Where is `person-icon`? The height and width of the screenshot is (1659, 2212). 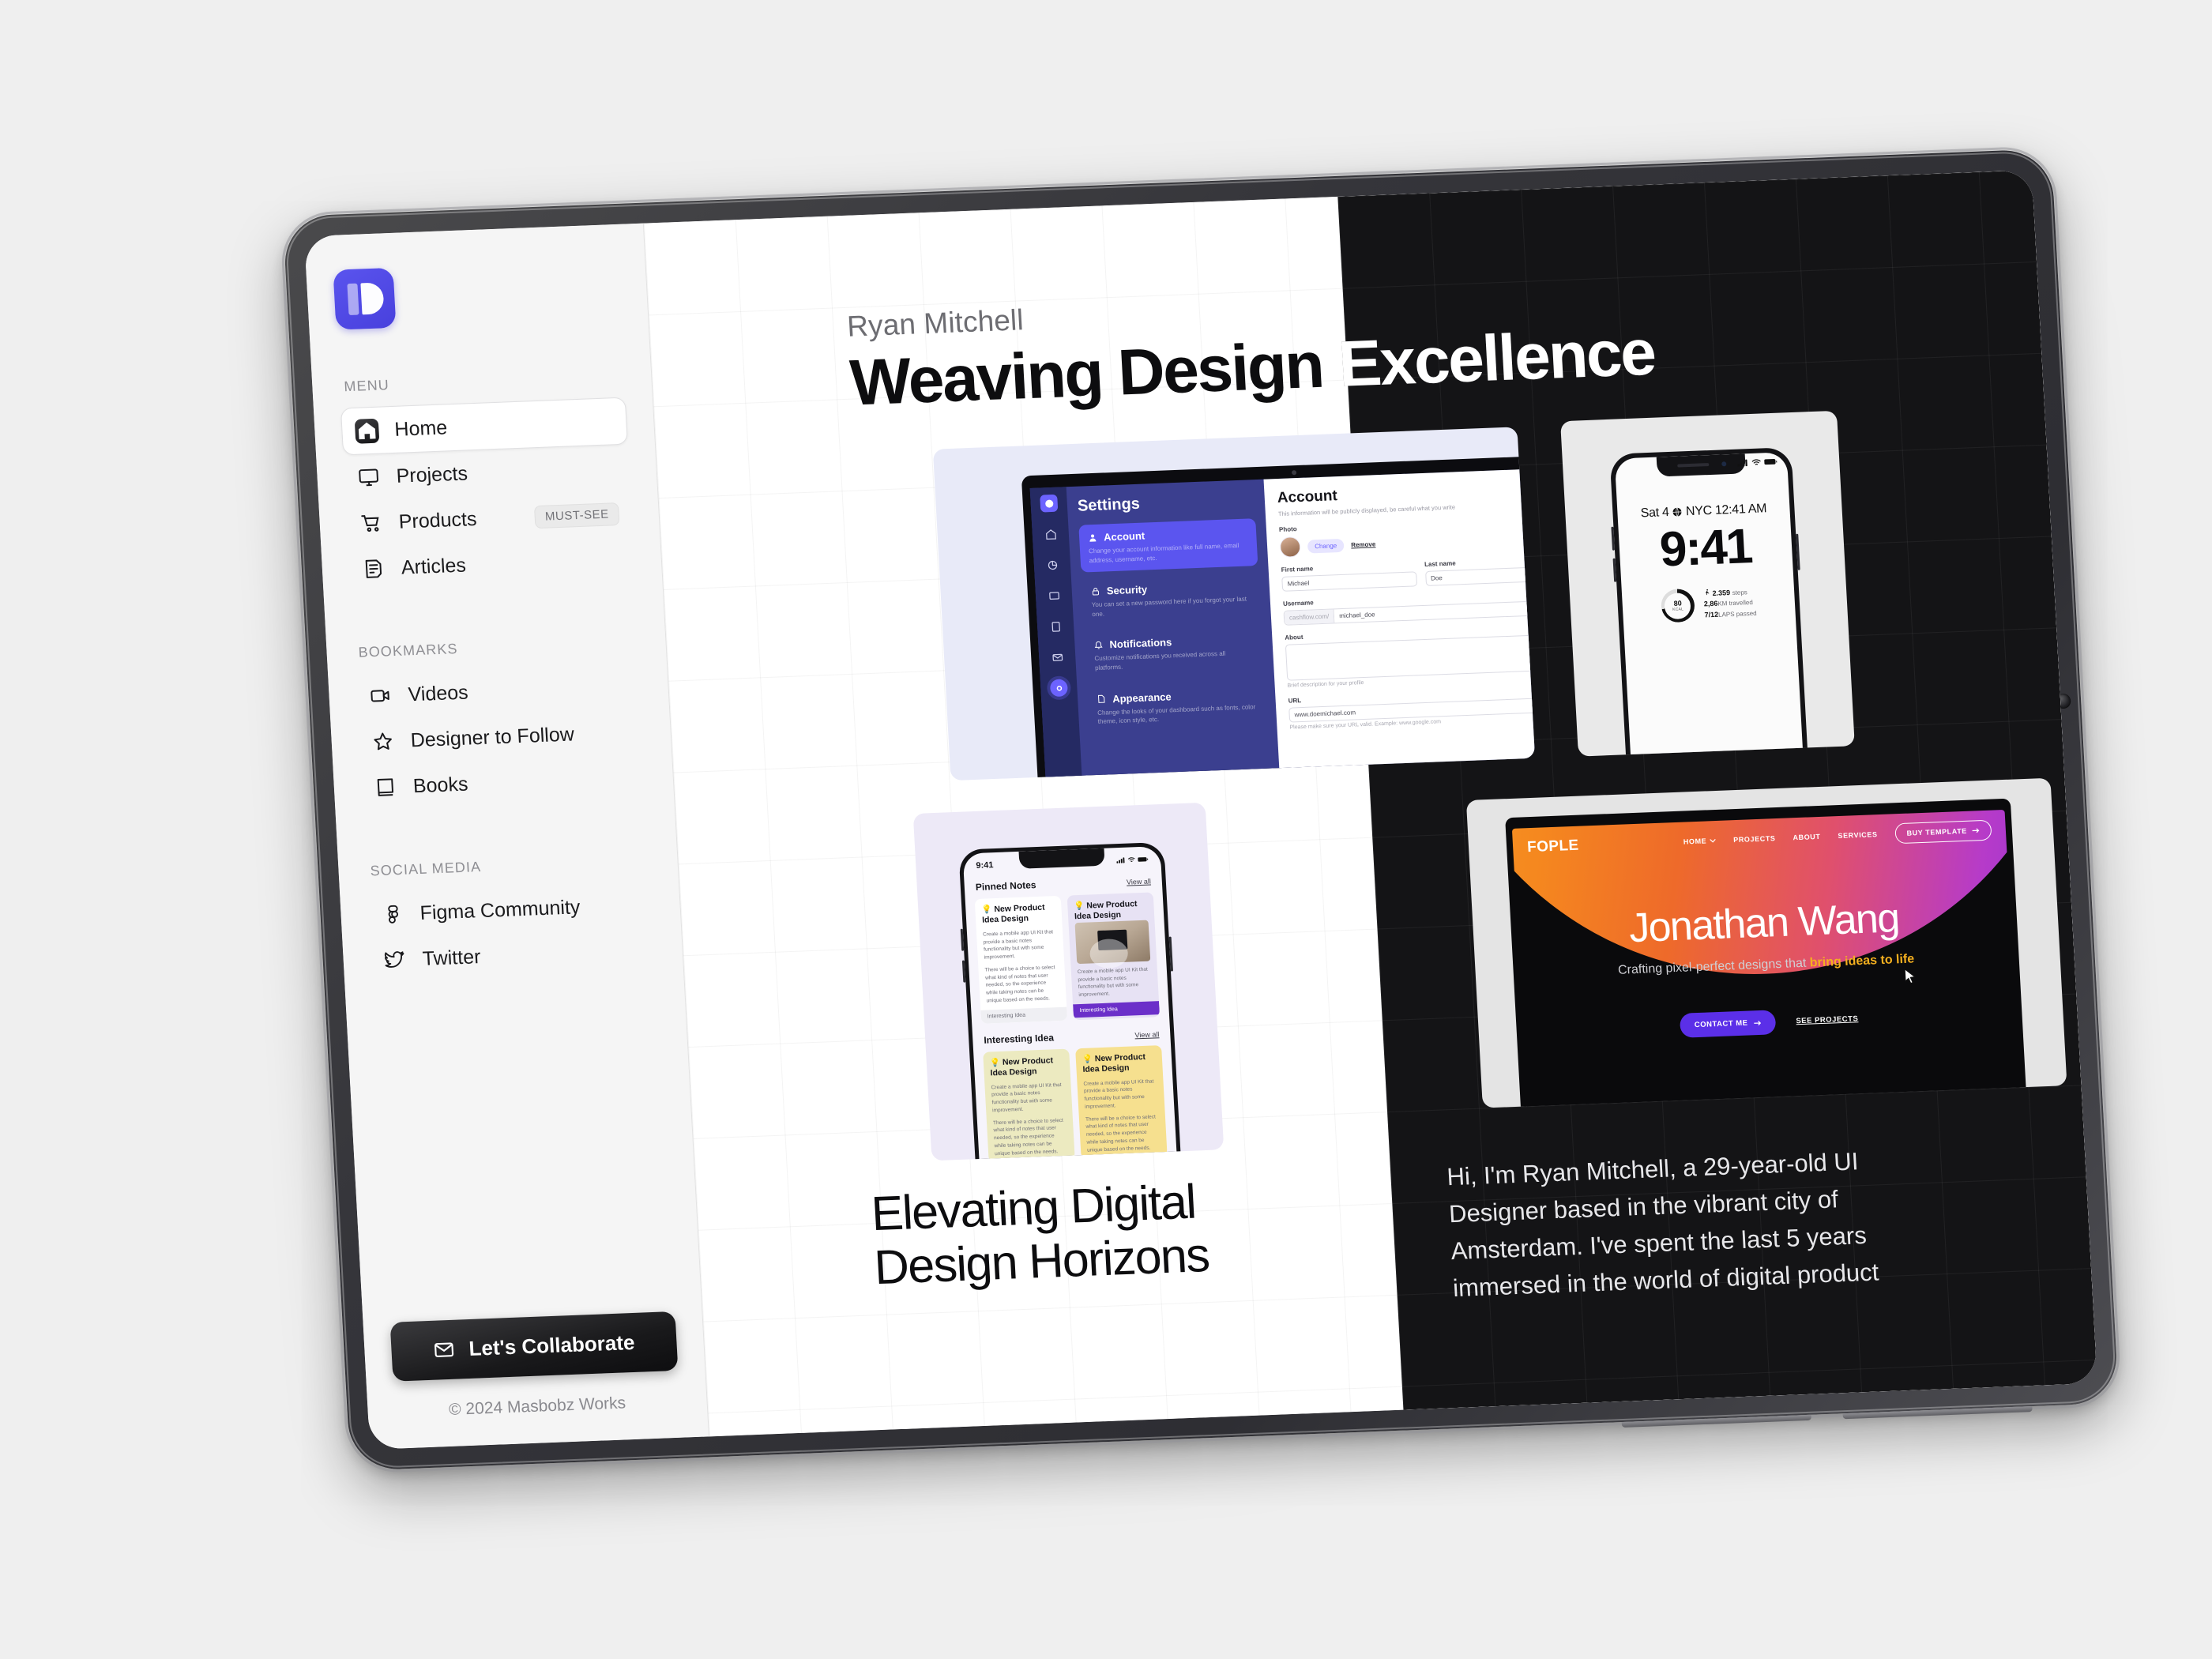 person-icon is located at coordinates (1093, 538).